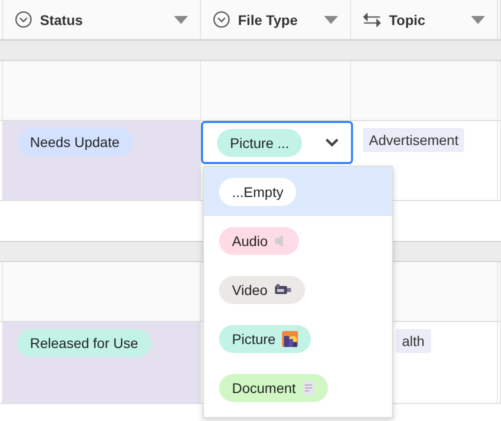 This screenshot has height=421, width=501. What do you see at coordinates (250, 240) in the screenshot?
I see `option-label: Audio` at bounding box center [250, 240].